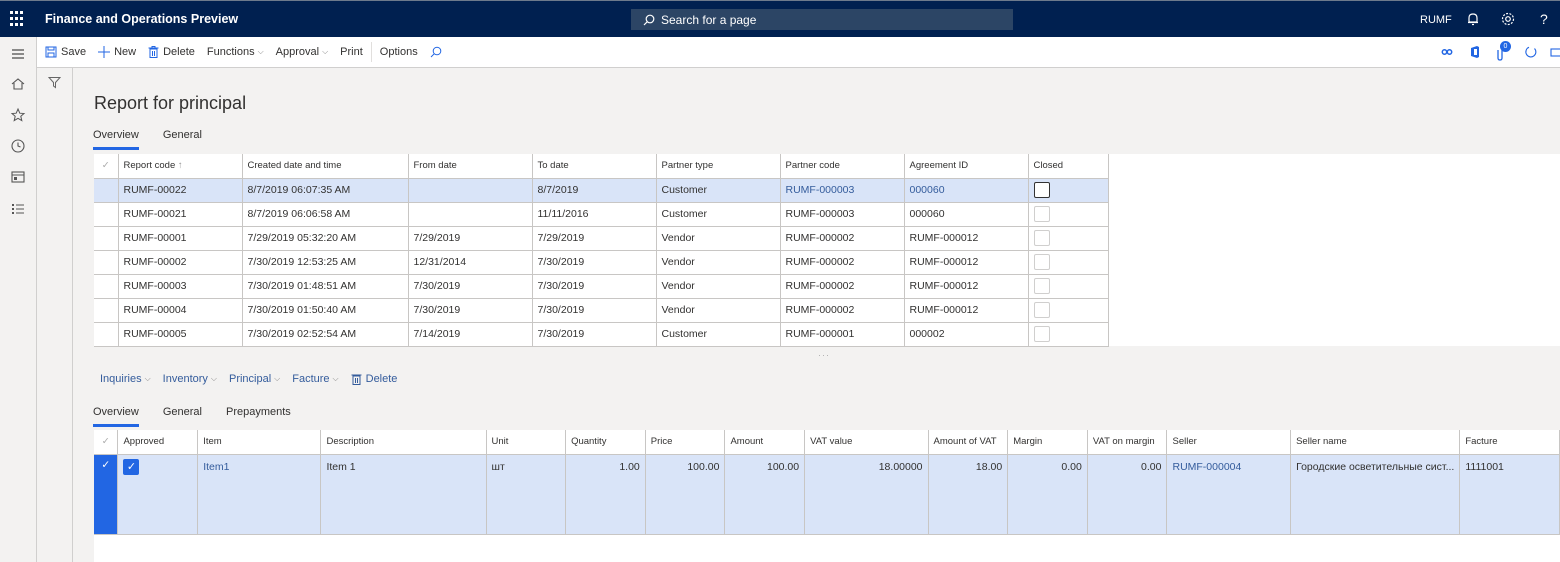 Image resolution: width=1560 pixels, height=562 pixels. I want to click on filter-icon, so click(54, 82).